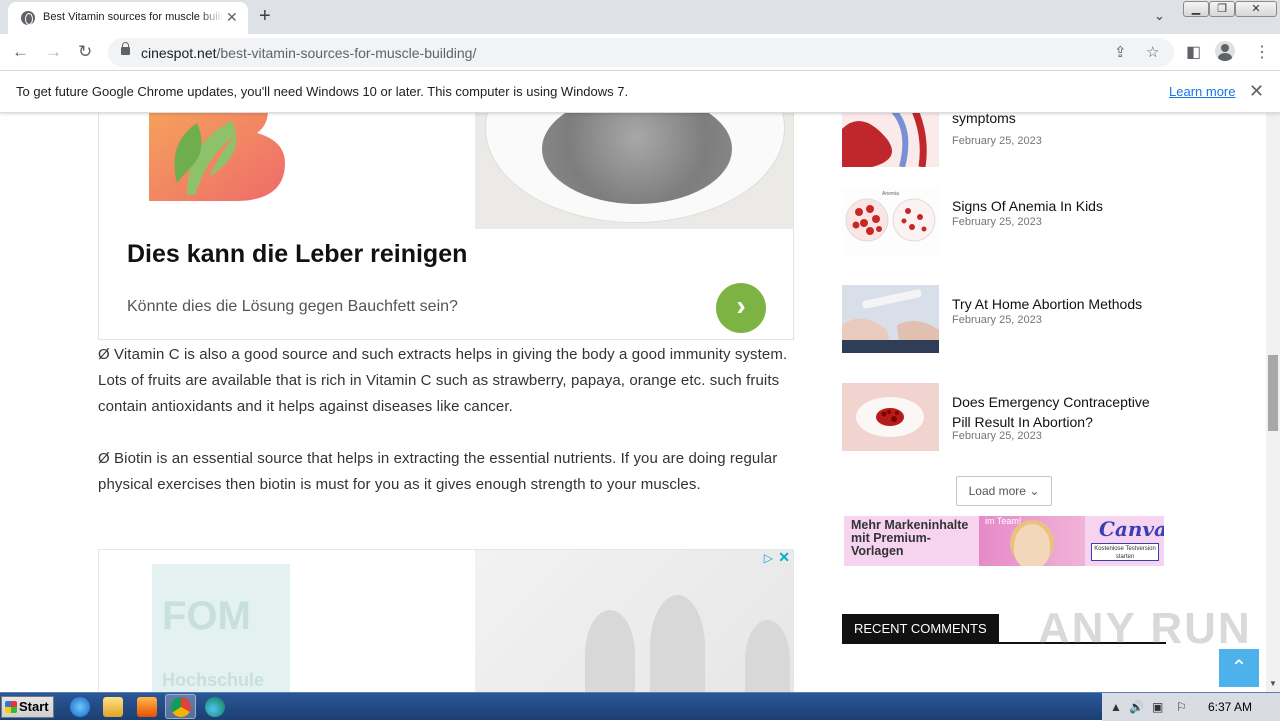 The image size is (1280, 721). I want to click on system-tray: ▲ 🔊 ▣ ⚐, so click(1191, 707).